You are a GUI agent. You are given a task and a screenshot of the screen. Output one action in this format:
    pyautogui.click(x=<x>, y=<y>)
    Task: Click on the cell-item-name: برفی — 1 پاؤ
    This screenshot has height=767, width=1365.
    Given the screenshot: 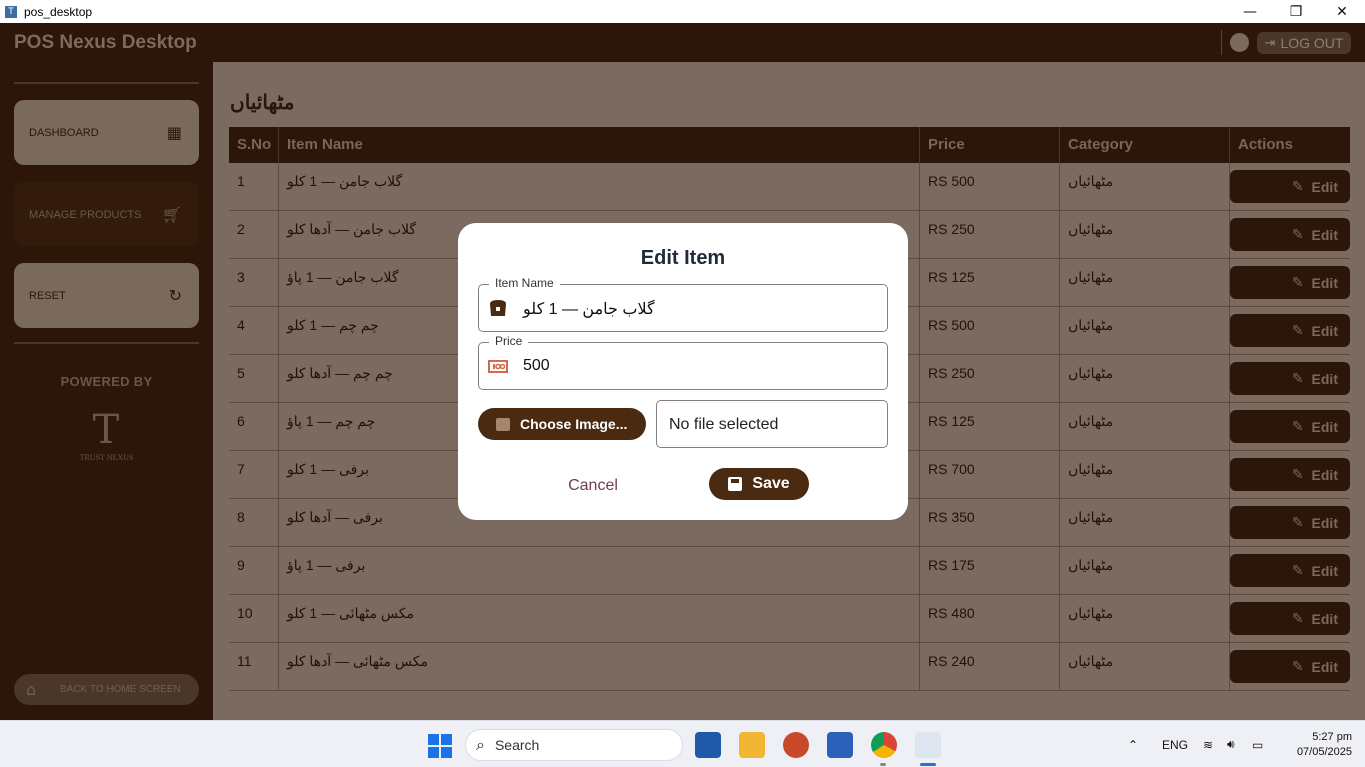 What is the action you would take?
    pyautogui.click(x=599, y=571)
    